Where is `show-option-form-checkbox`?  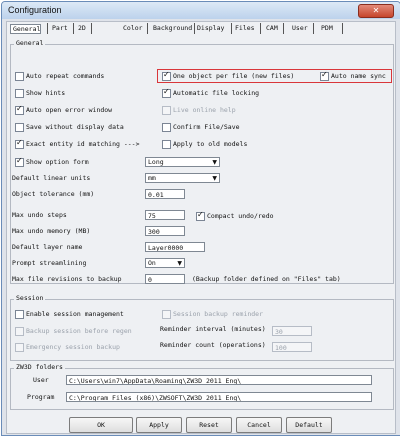 show-option-form-checkbox is located at coordinates (19, 161).